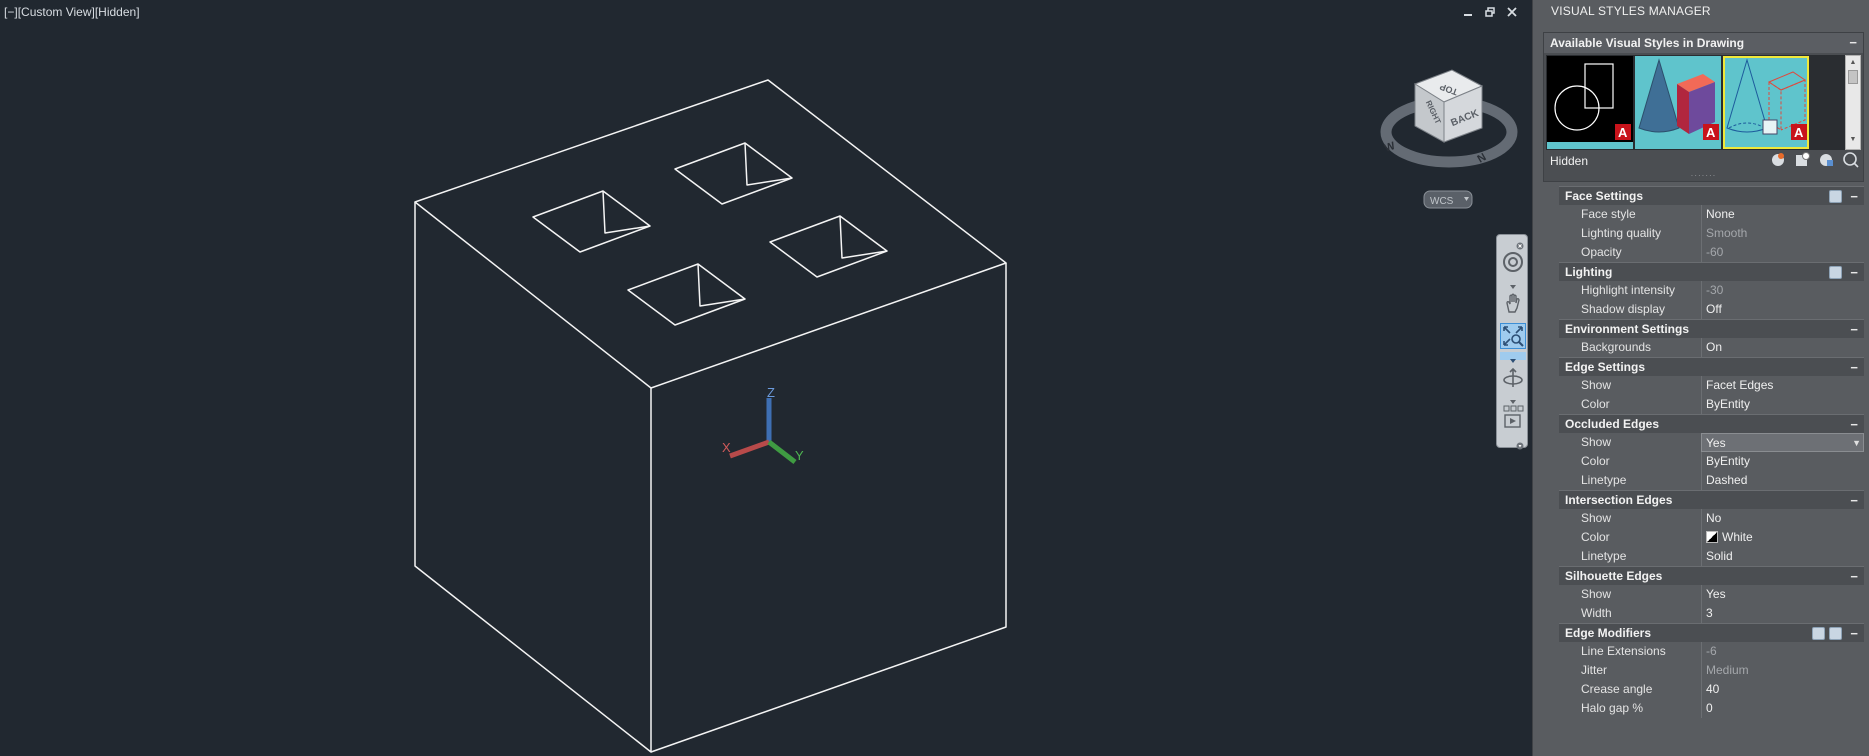 This screenshot has height=756, width=1869. What do you see at coordinates (1826, 159) in the screenshot?
I see `export-tool-palette-icon` at bounding box center [1826, 159].